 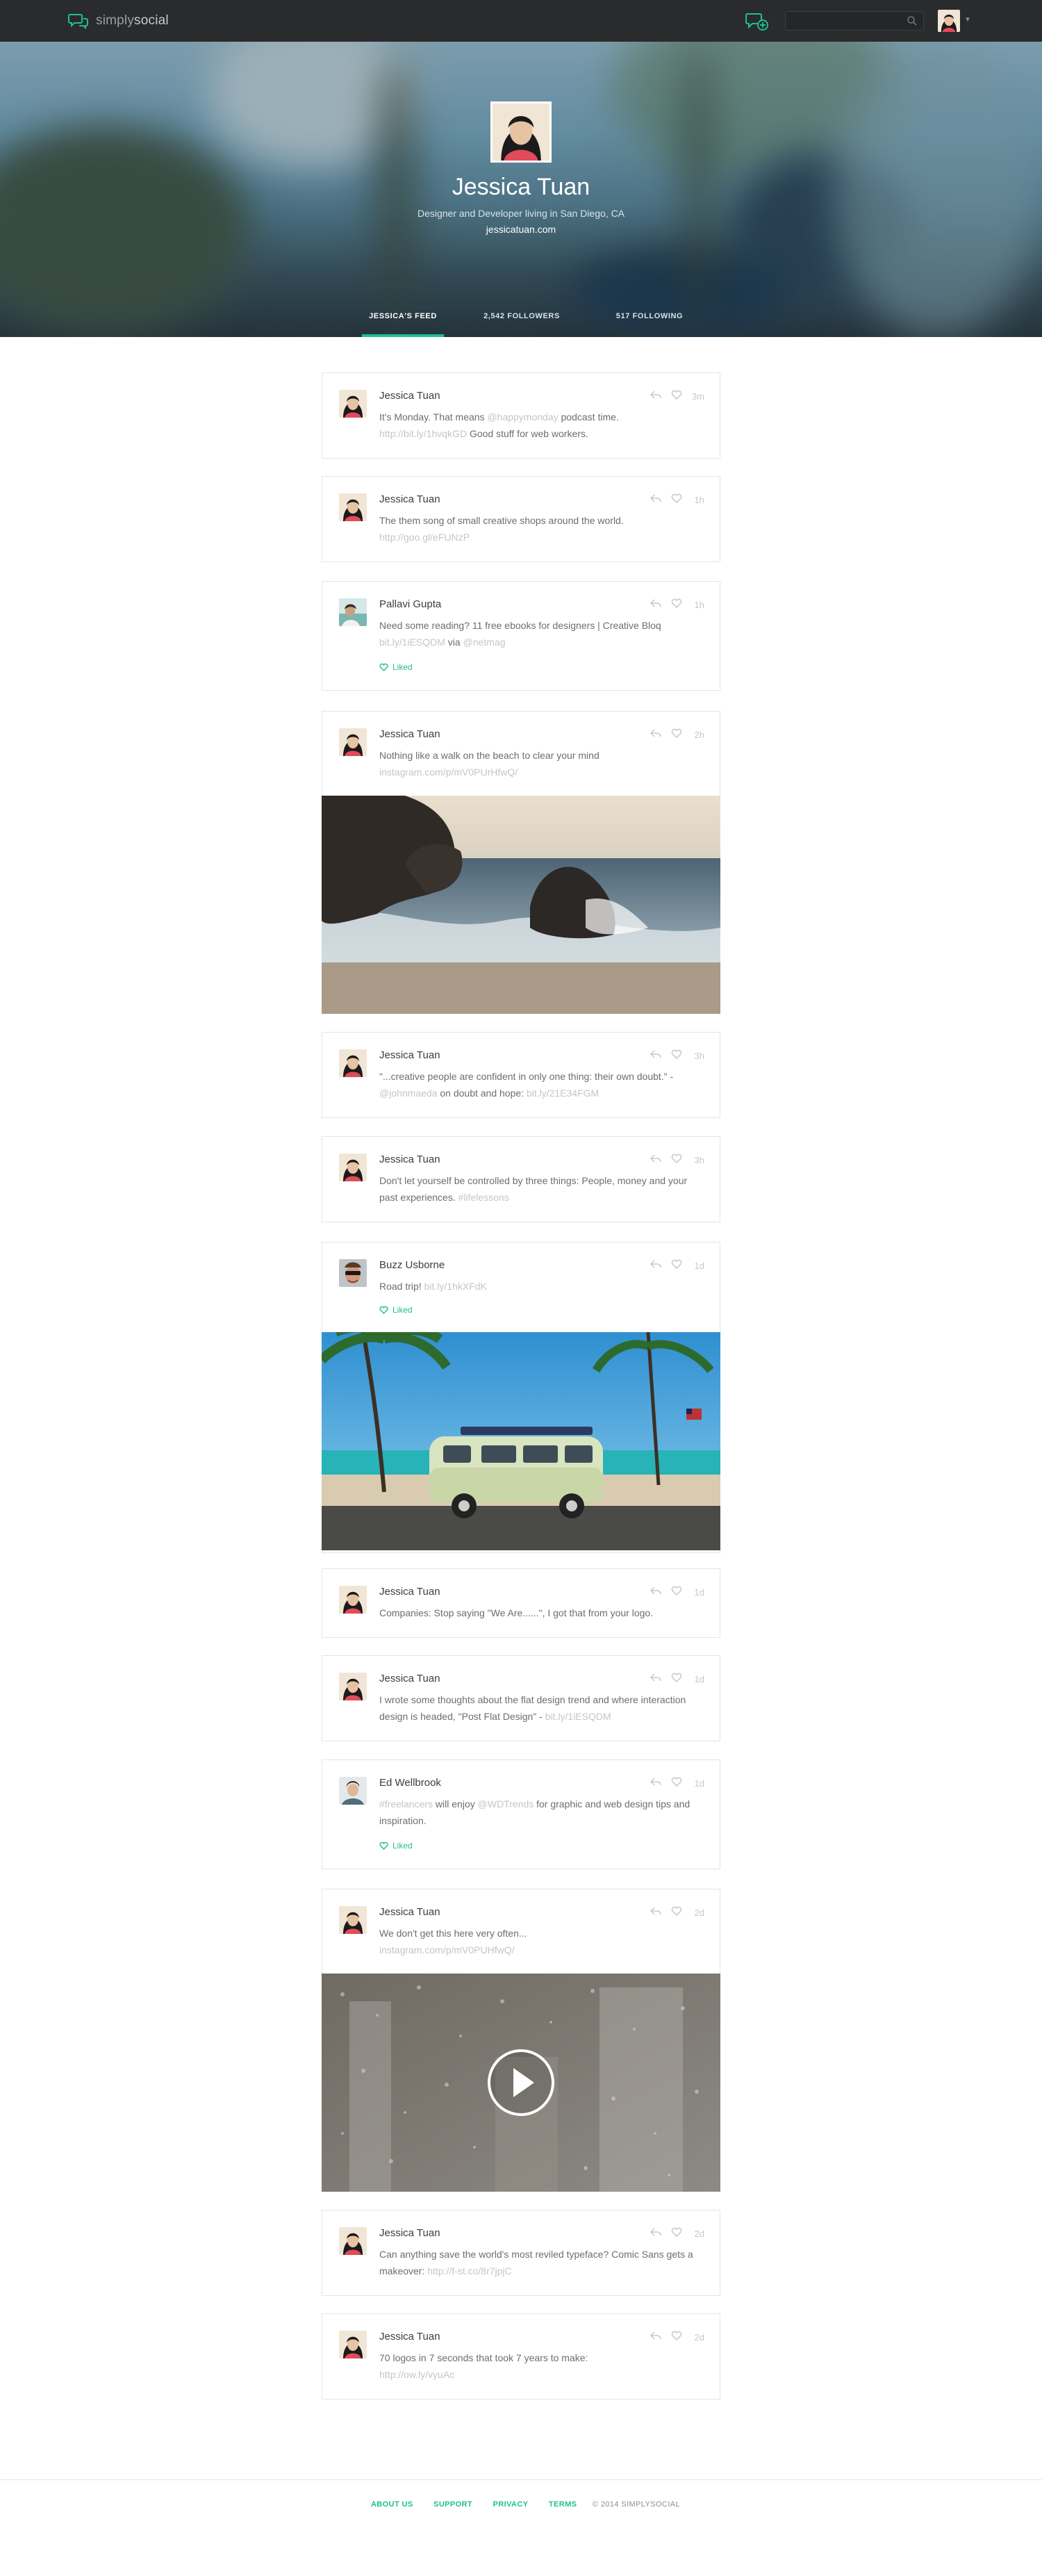 I want to click on tab-following: 517 FOLLOWING, so click(x=649, y=321).